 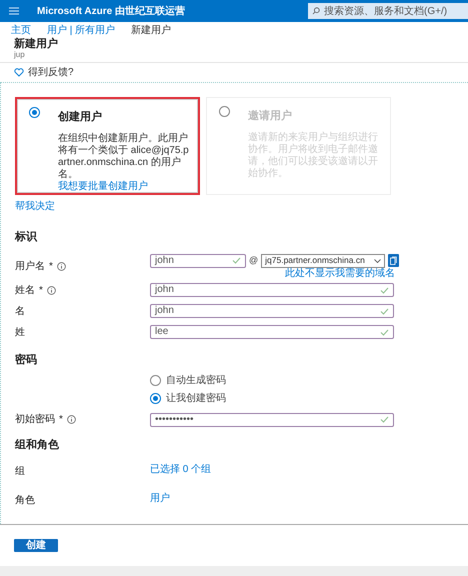 What do you see at coordinates (388, 11) in the screenshot?
I see `search-field: 搜索资源、服务和文档(G+/)` at bounding box center [388, 11].